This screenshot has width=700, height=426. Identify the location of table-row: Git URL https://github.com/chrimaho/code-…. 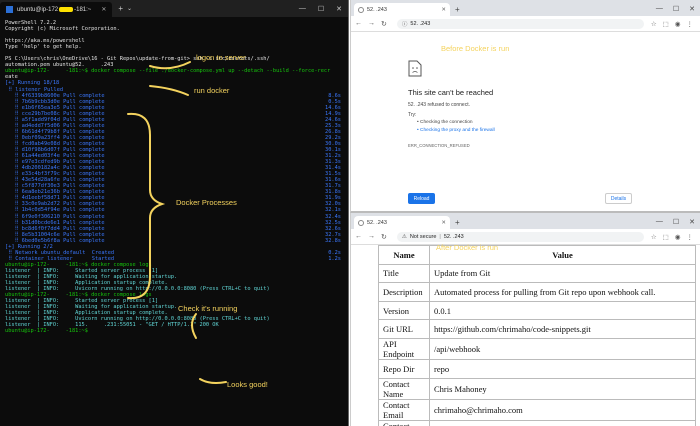
(537, 329).